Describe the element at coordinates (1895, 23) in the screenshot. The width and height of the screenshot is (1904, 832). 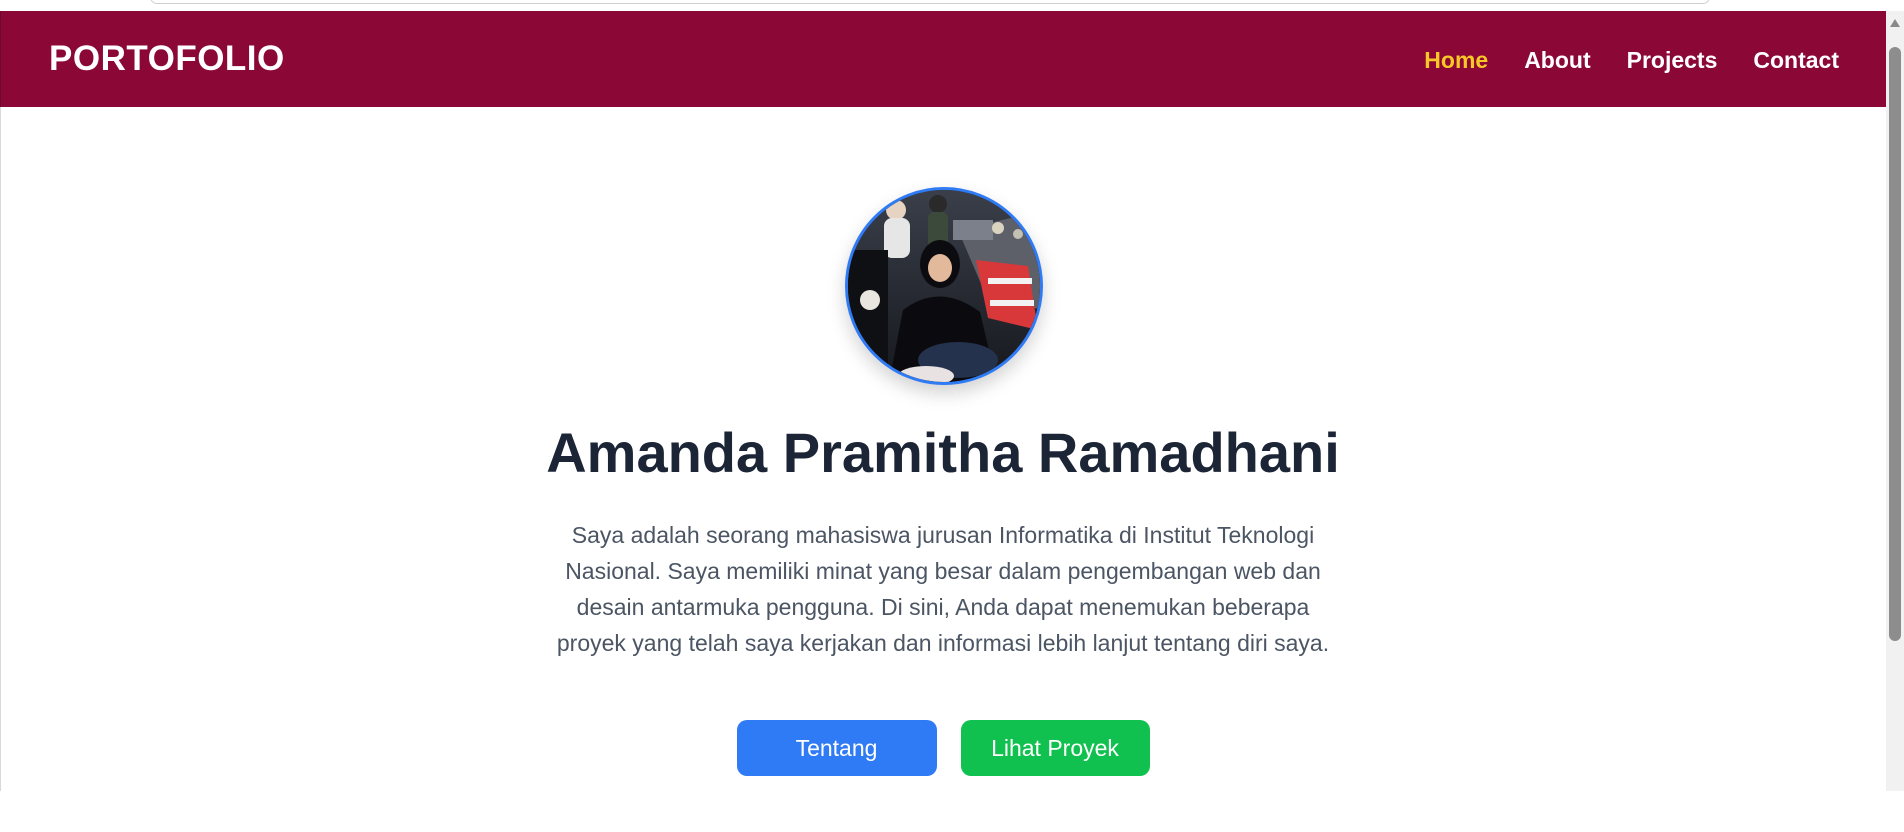
I see `scroll-up-arrow-icon` at that location.